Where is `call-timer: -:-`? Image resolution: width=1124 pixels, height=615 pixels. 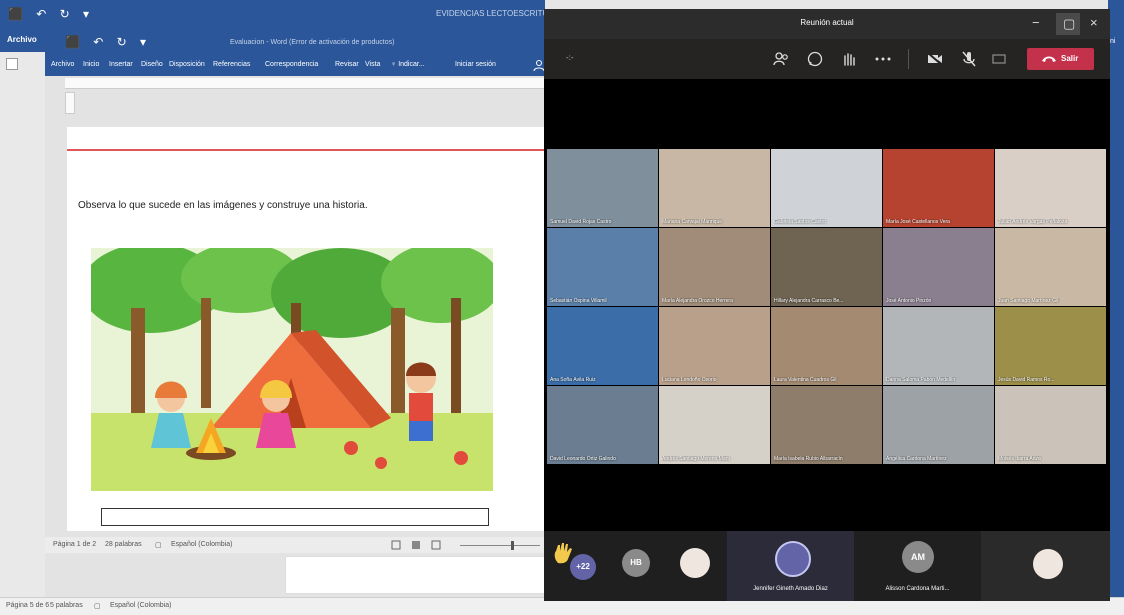
call-timer: -:- is located at coordinates (570, 57).